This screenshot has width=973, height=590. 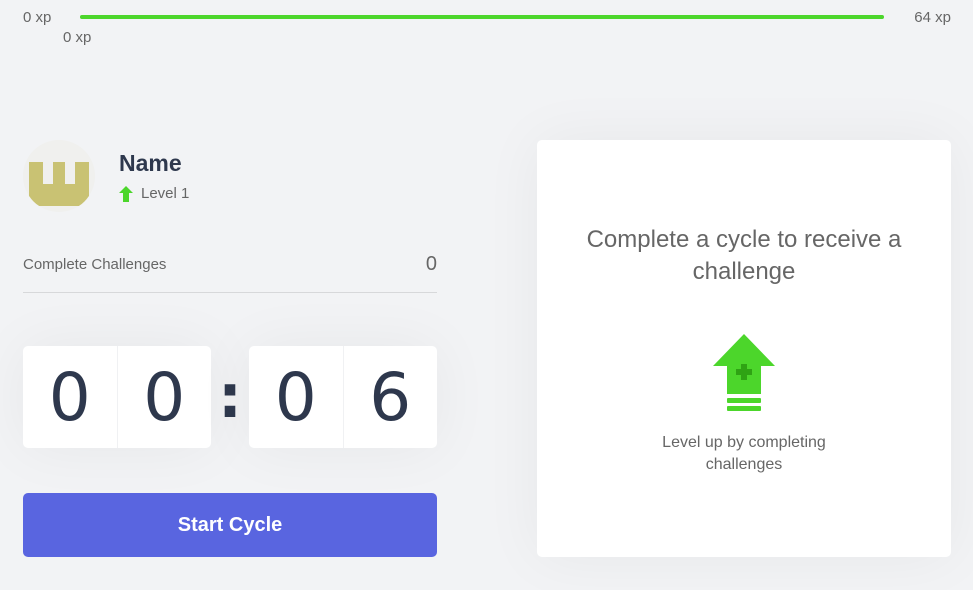 I want to click on xp-max-label: 64 xp, so click(x=932, y=17).